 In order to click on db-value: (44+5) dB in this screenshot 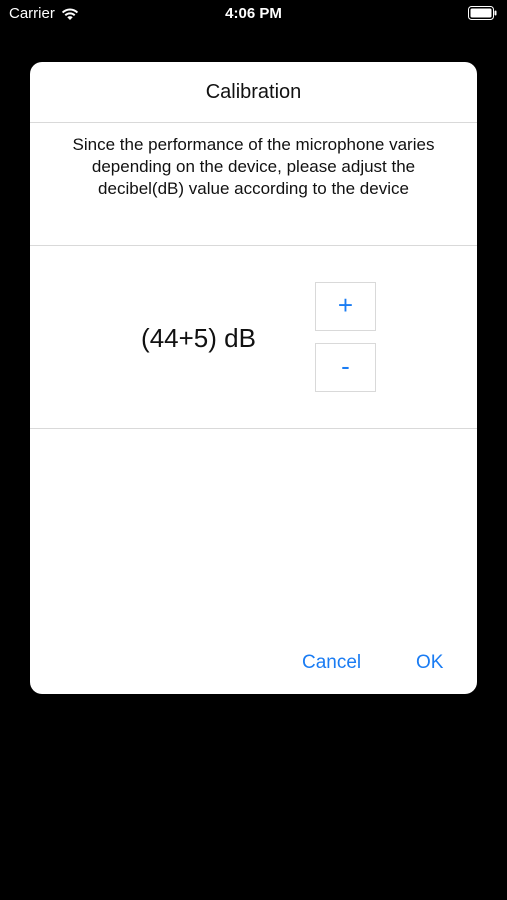, I will do `click(198, 338)`.